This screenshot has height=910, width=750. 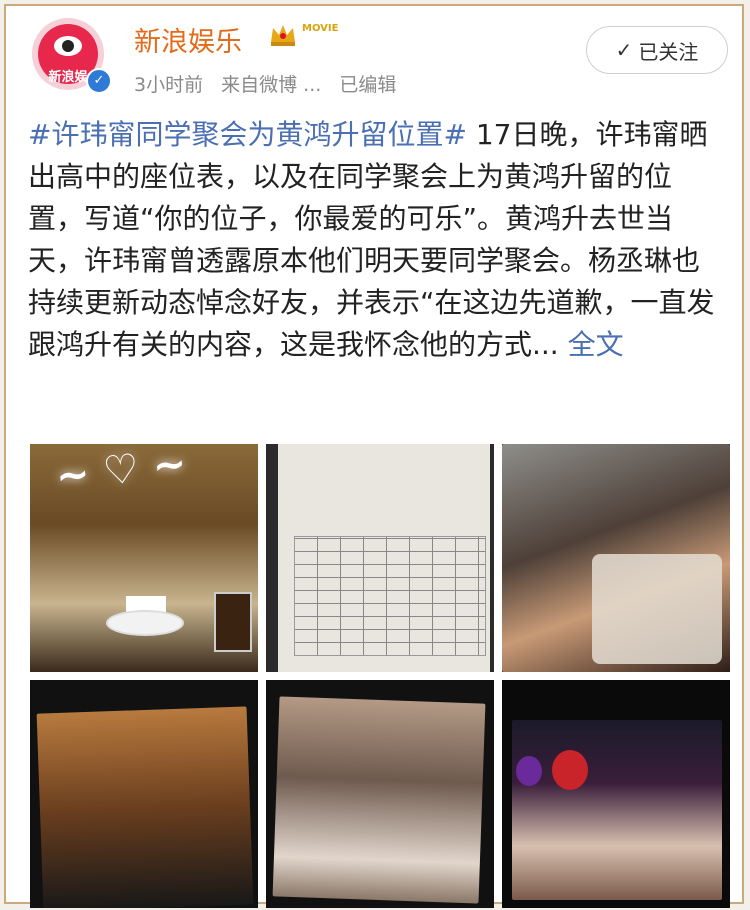 I want to click on post-time: 3小时前, so click(x=169, y=85).